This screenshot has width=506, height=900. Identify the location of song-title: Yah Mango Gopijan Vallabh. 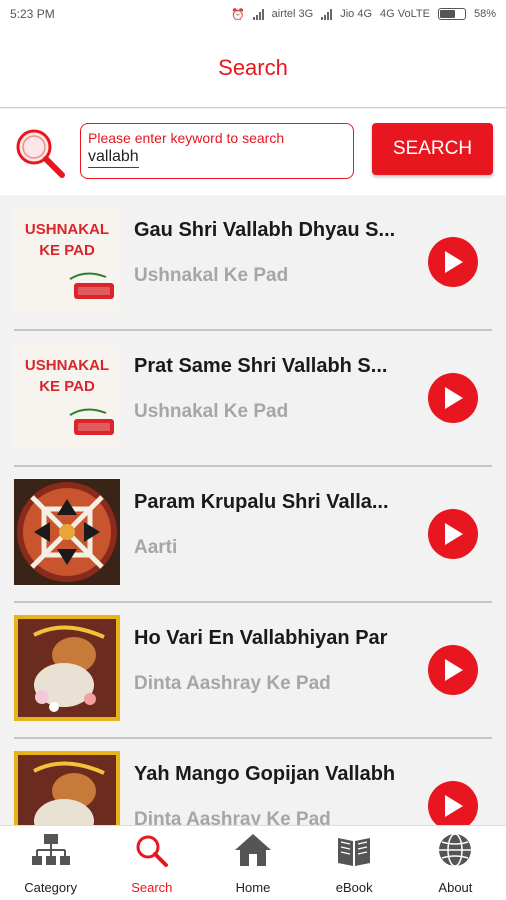
(265, 774).